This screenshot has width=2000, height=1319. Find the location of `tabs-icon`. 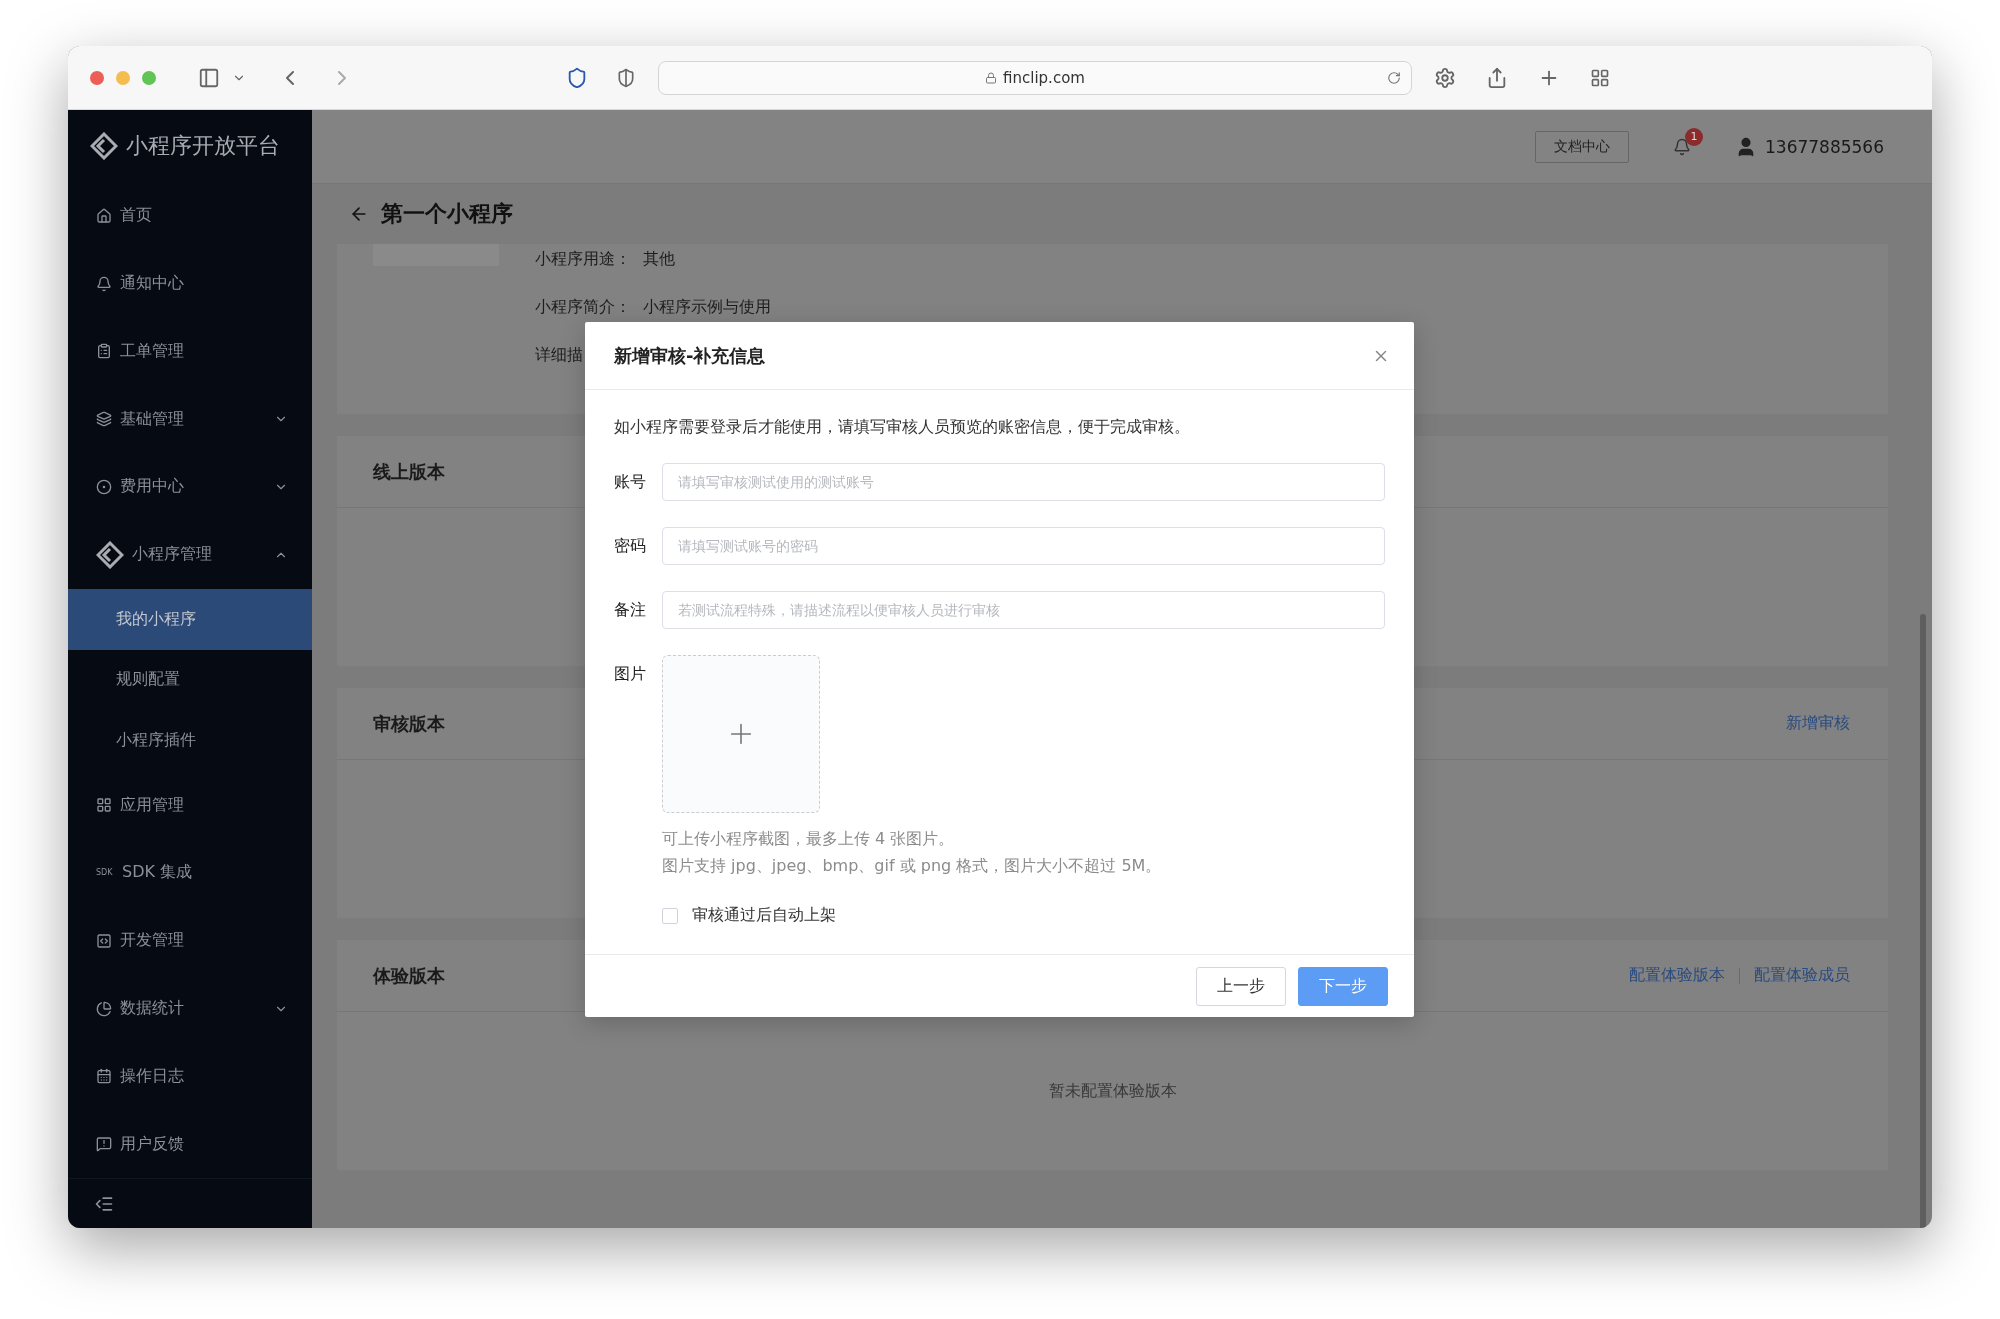

tabs-icon is located at coordinates (1600, 77).